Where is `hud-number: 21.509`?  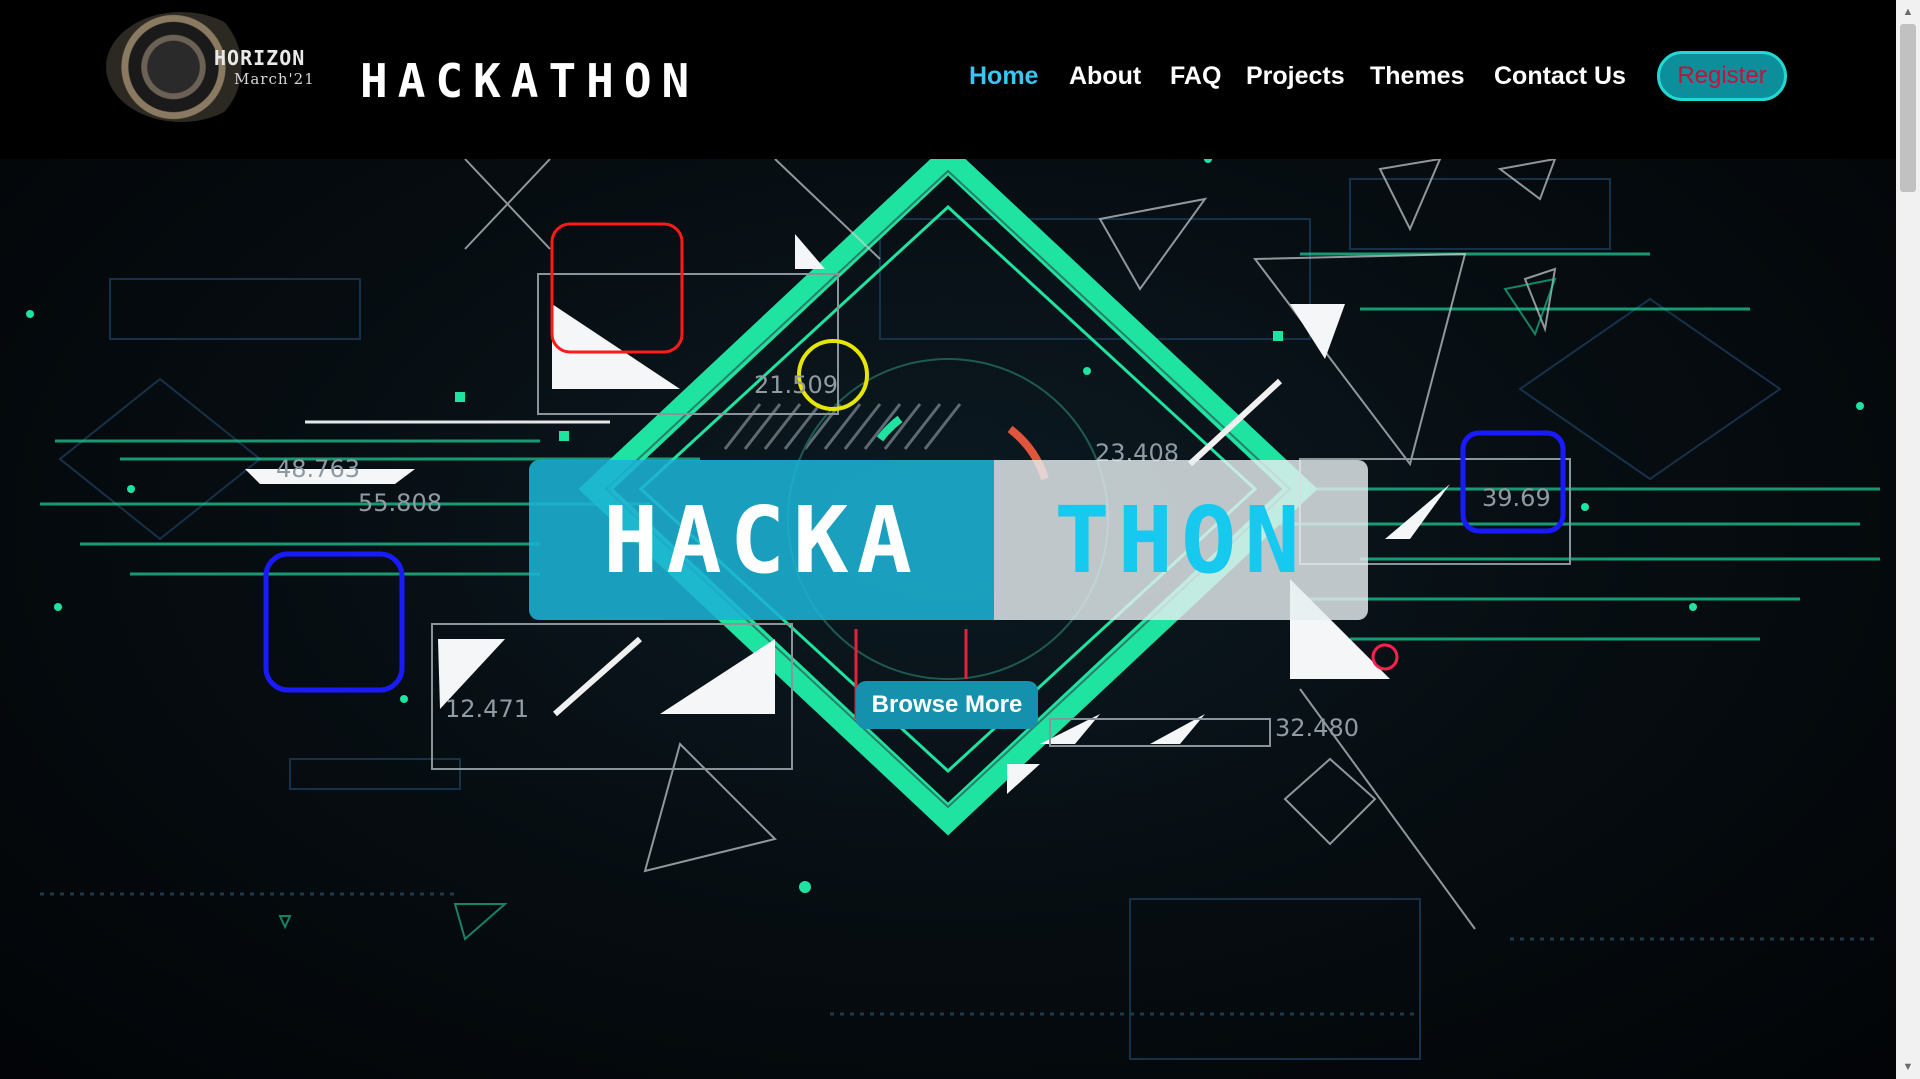 hud-number: 21.509 is located at coordinates (796, 385).